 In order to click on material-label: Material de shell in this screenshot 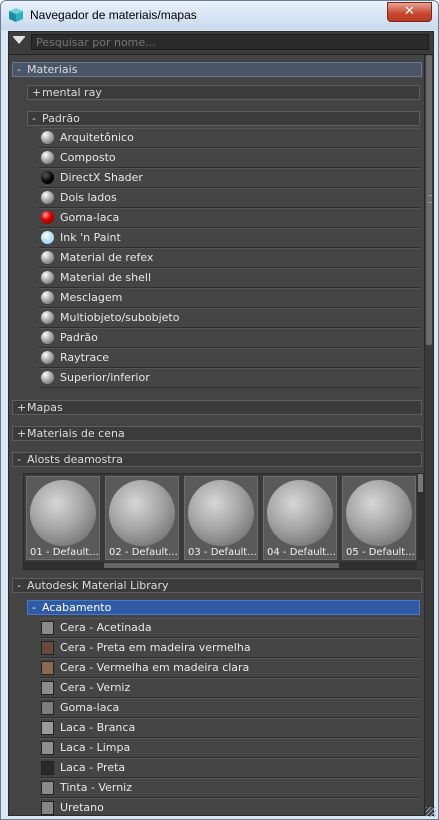, I will do `click(106, 277)`.